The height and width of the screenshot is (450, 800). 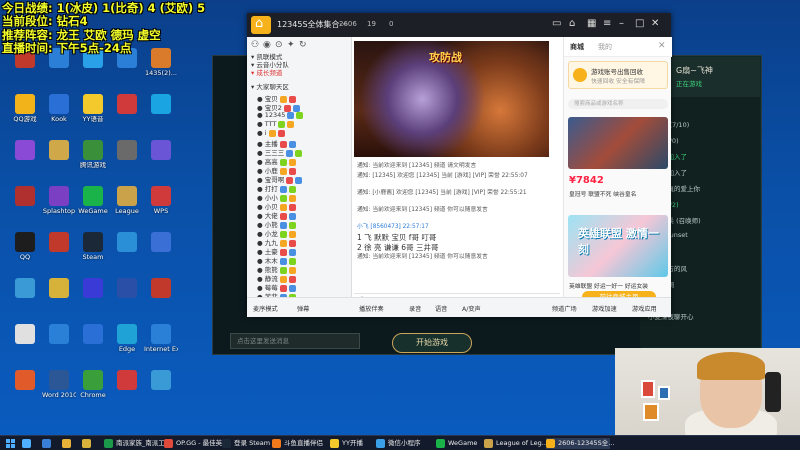 What do you see at coordinates (639, 23) in the screenshot?
I see `maximize-icon: □` at bounding box center [639, 23].